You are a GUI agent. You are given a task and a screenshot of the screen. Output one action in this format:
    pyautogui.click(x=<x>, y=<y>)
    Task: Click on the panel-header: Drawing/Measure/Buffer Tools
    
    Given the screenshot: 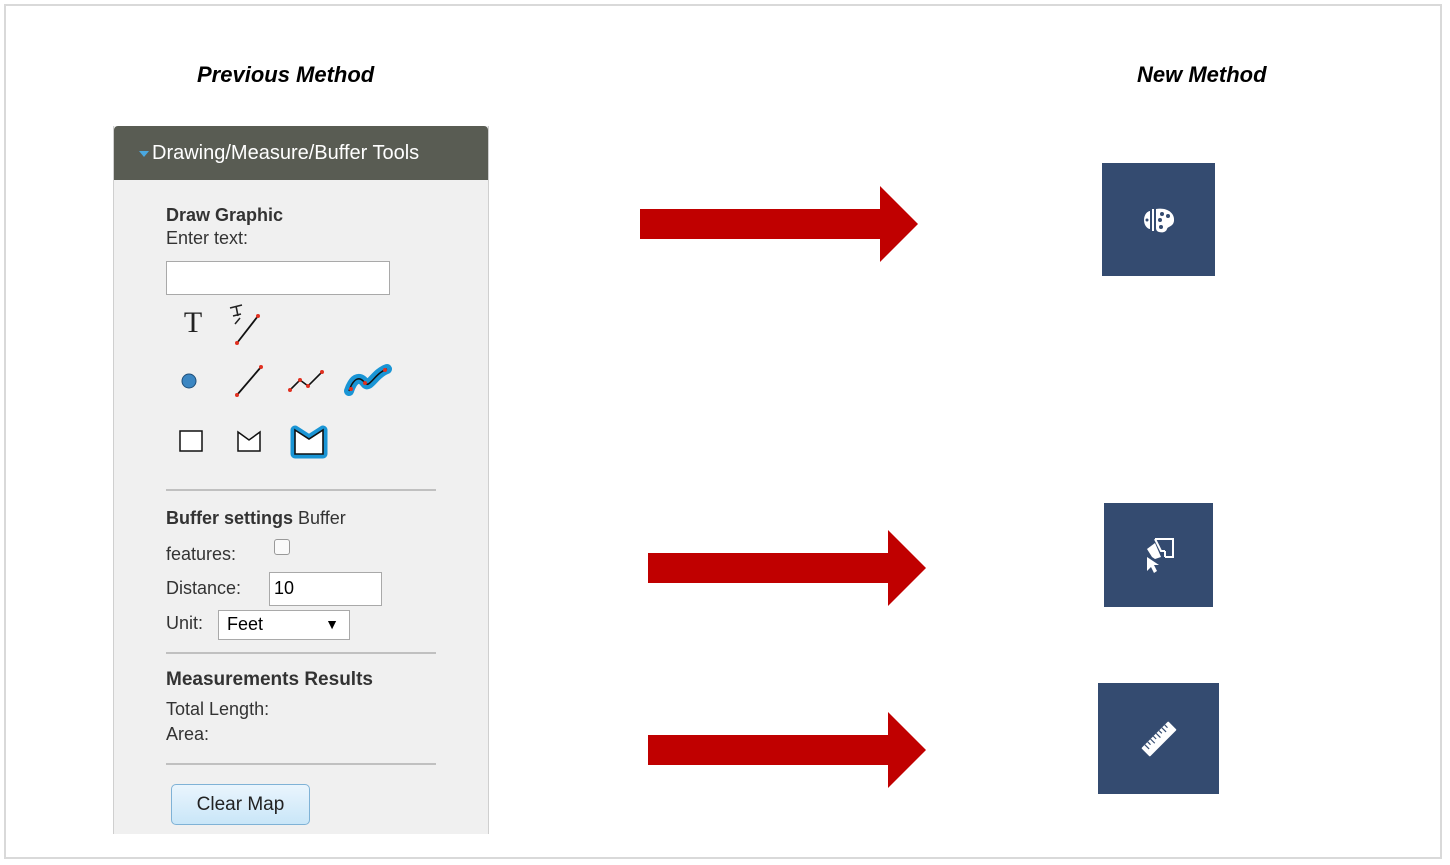 What is the action you would take?
    pyautogui.click(x=301, y=153)
    